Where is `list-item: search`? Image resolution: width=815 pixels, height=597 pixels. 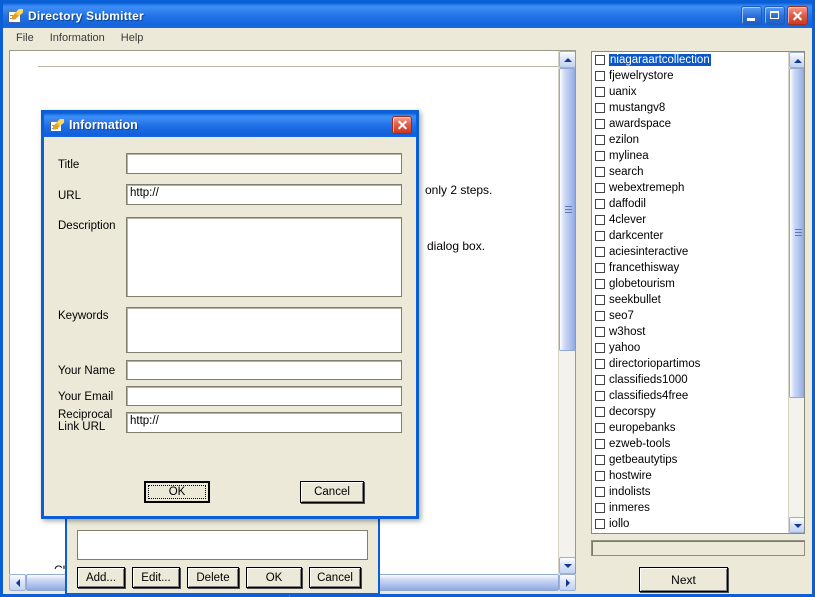 list-item: search is located at coordinates (689, 172).